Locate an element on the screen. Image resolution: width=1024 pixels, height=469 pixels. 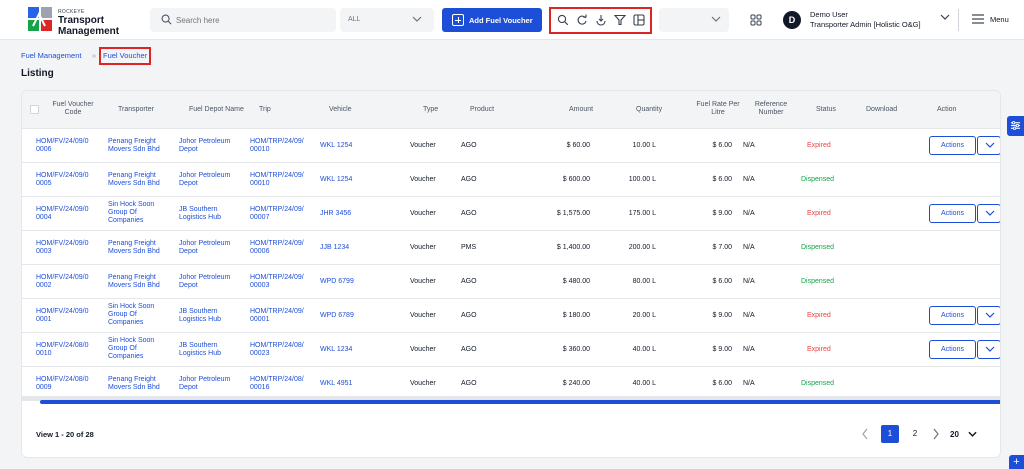
vehicle: WPD 6799 is located at coordinates (337, 282).